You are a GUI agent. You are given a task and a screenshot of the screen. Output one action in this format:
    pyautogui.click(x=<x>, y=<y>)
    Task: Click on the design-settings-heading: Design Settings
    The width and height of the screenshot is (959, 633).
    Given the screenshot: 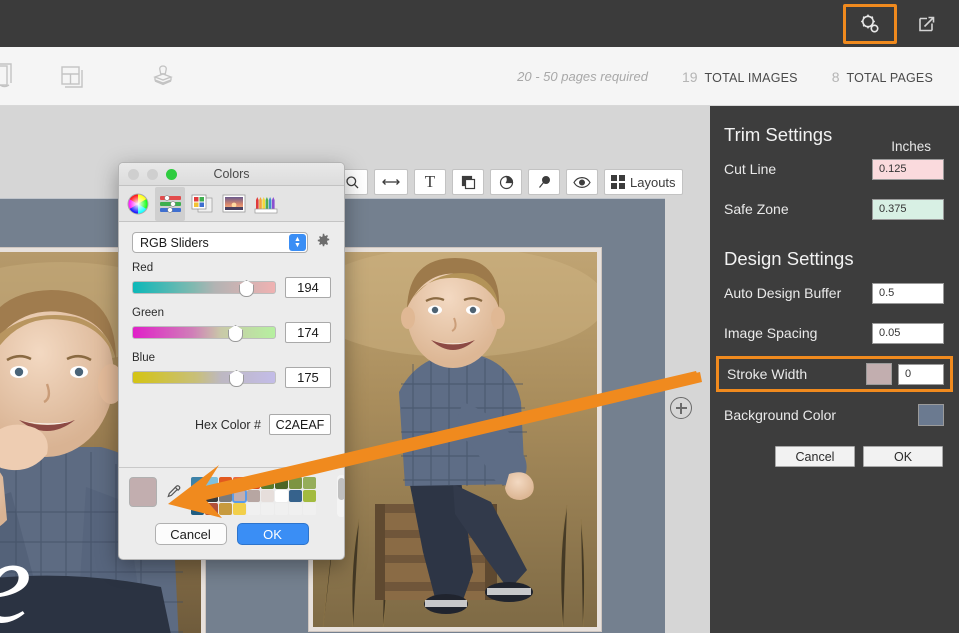 What is the action you would take?
    pyautogui.click(x=789, y=258)
    